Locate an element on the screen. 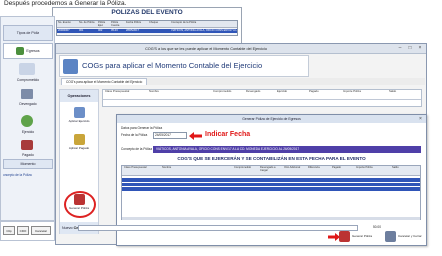 This screenshot has height=256, width=442. generar-poliza-label: Generar Póliza is located at coordinates (362, 236).